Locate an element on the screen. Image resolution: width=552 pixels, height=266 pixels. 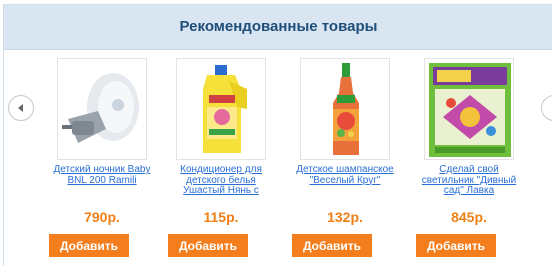
widget-title: Рекомендованные товары is located at coordinates (278, 26).